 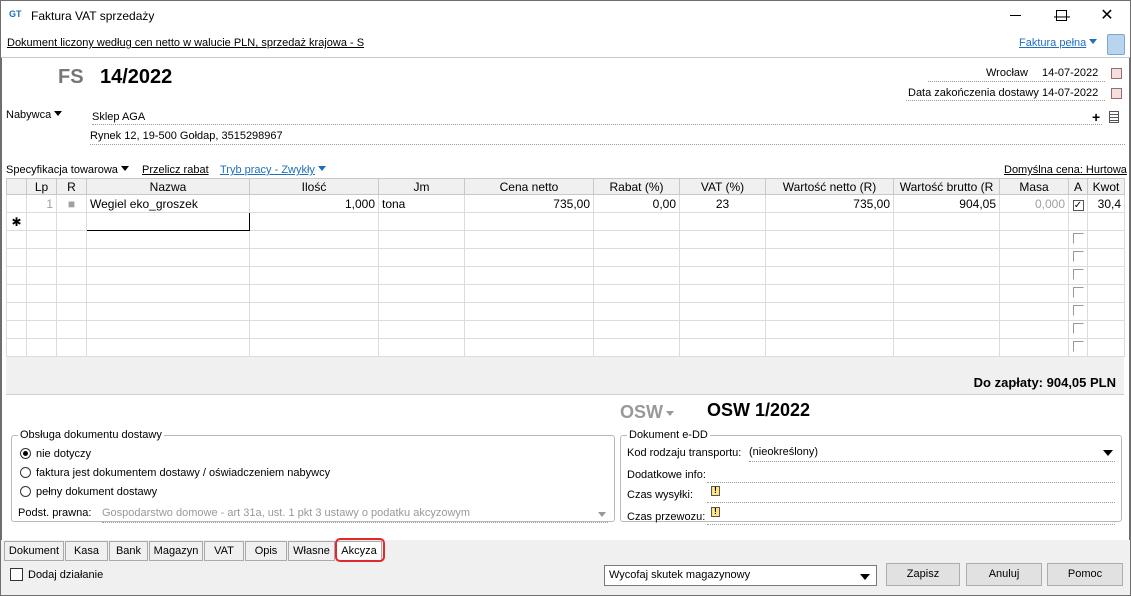 What do you see at coordinates (722, 186) in the screenshot?
I see `col-header: VAT (%)` at bounding box center [722, 186].